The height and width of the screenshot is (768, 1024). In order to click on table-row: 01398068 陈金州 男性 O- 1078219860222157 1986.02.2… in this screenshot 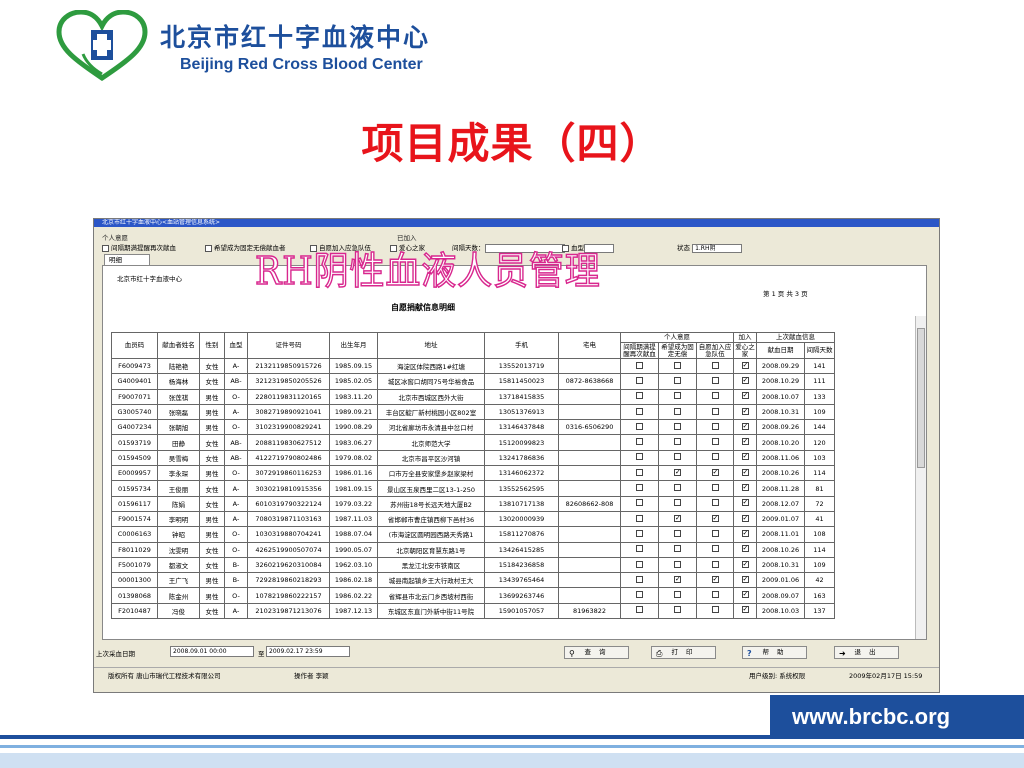, I will do `click(473, 595)`.